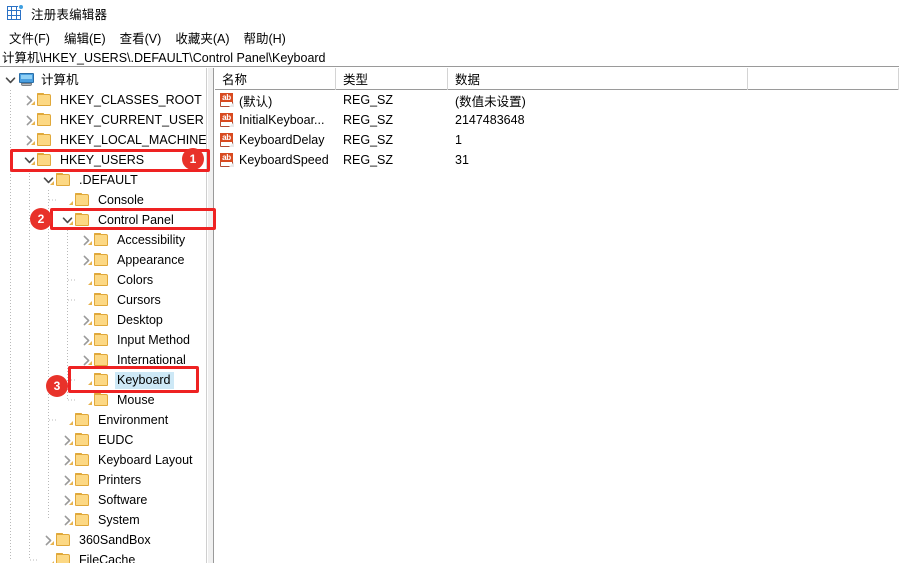 The height and width of the screenshot is (563, 899). I want to click on tree-item-mouse: Mouse, so click(103, 400).